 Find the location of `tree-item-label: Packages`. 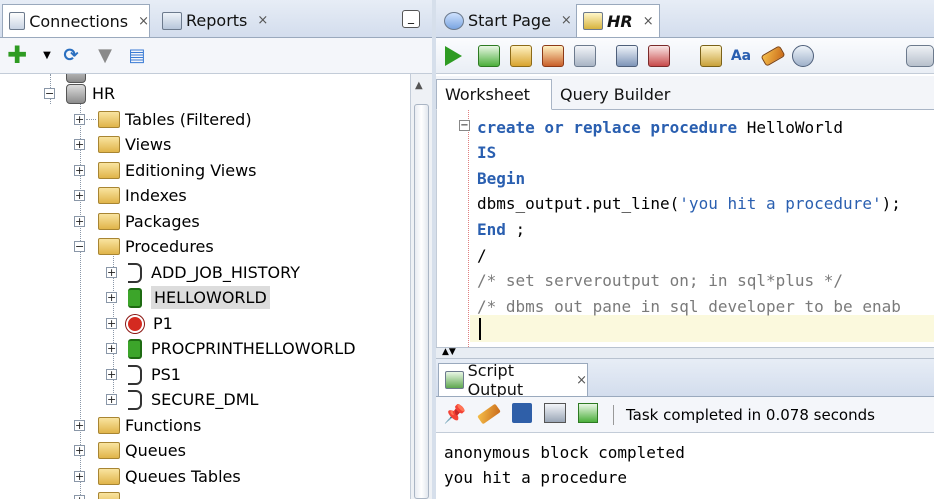

tree-item-label: Packages is located at coordinates (162, 221).